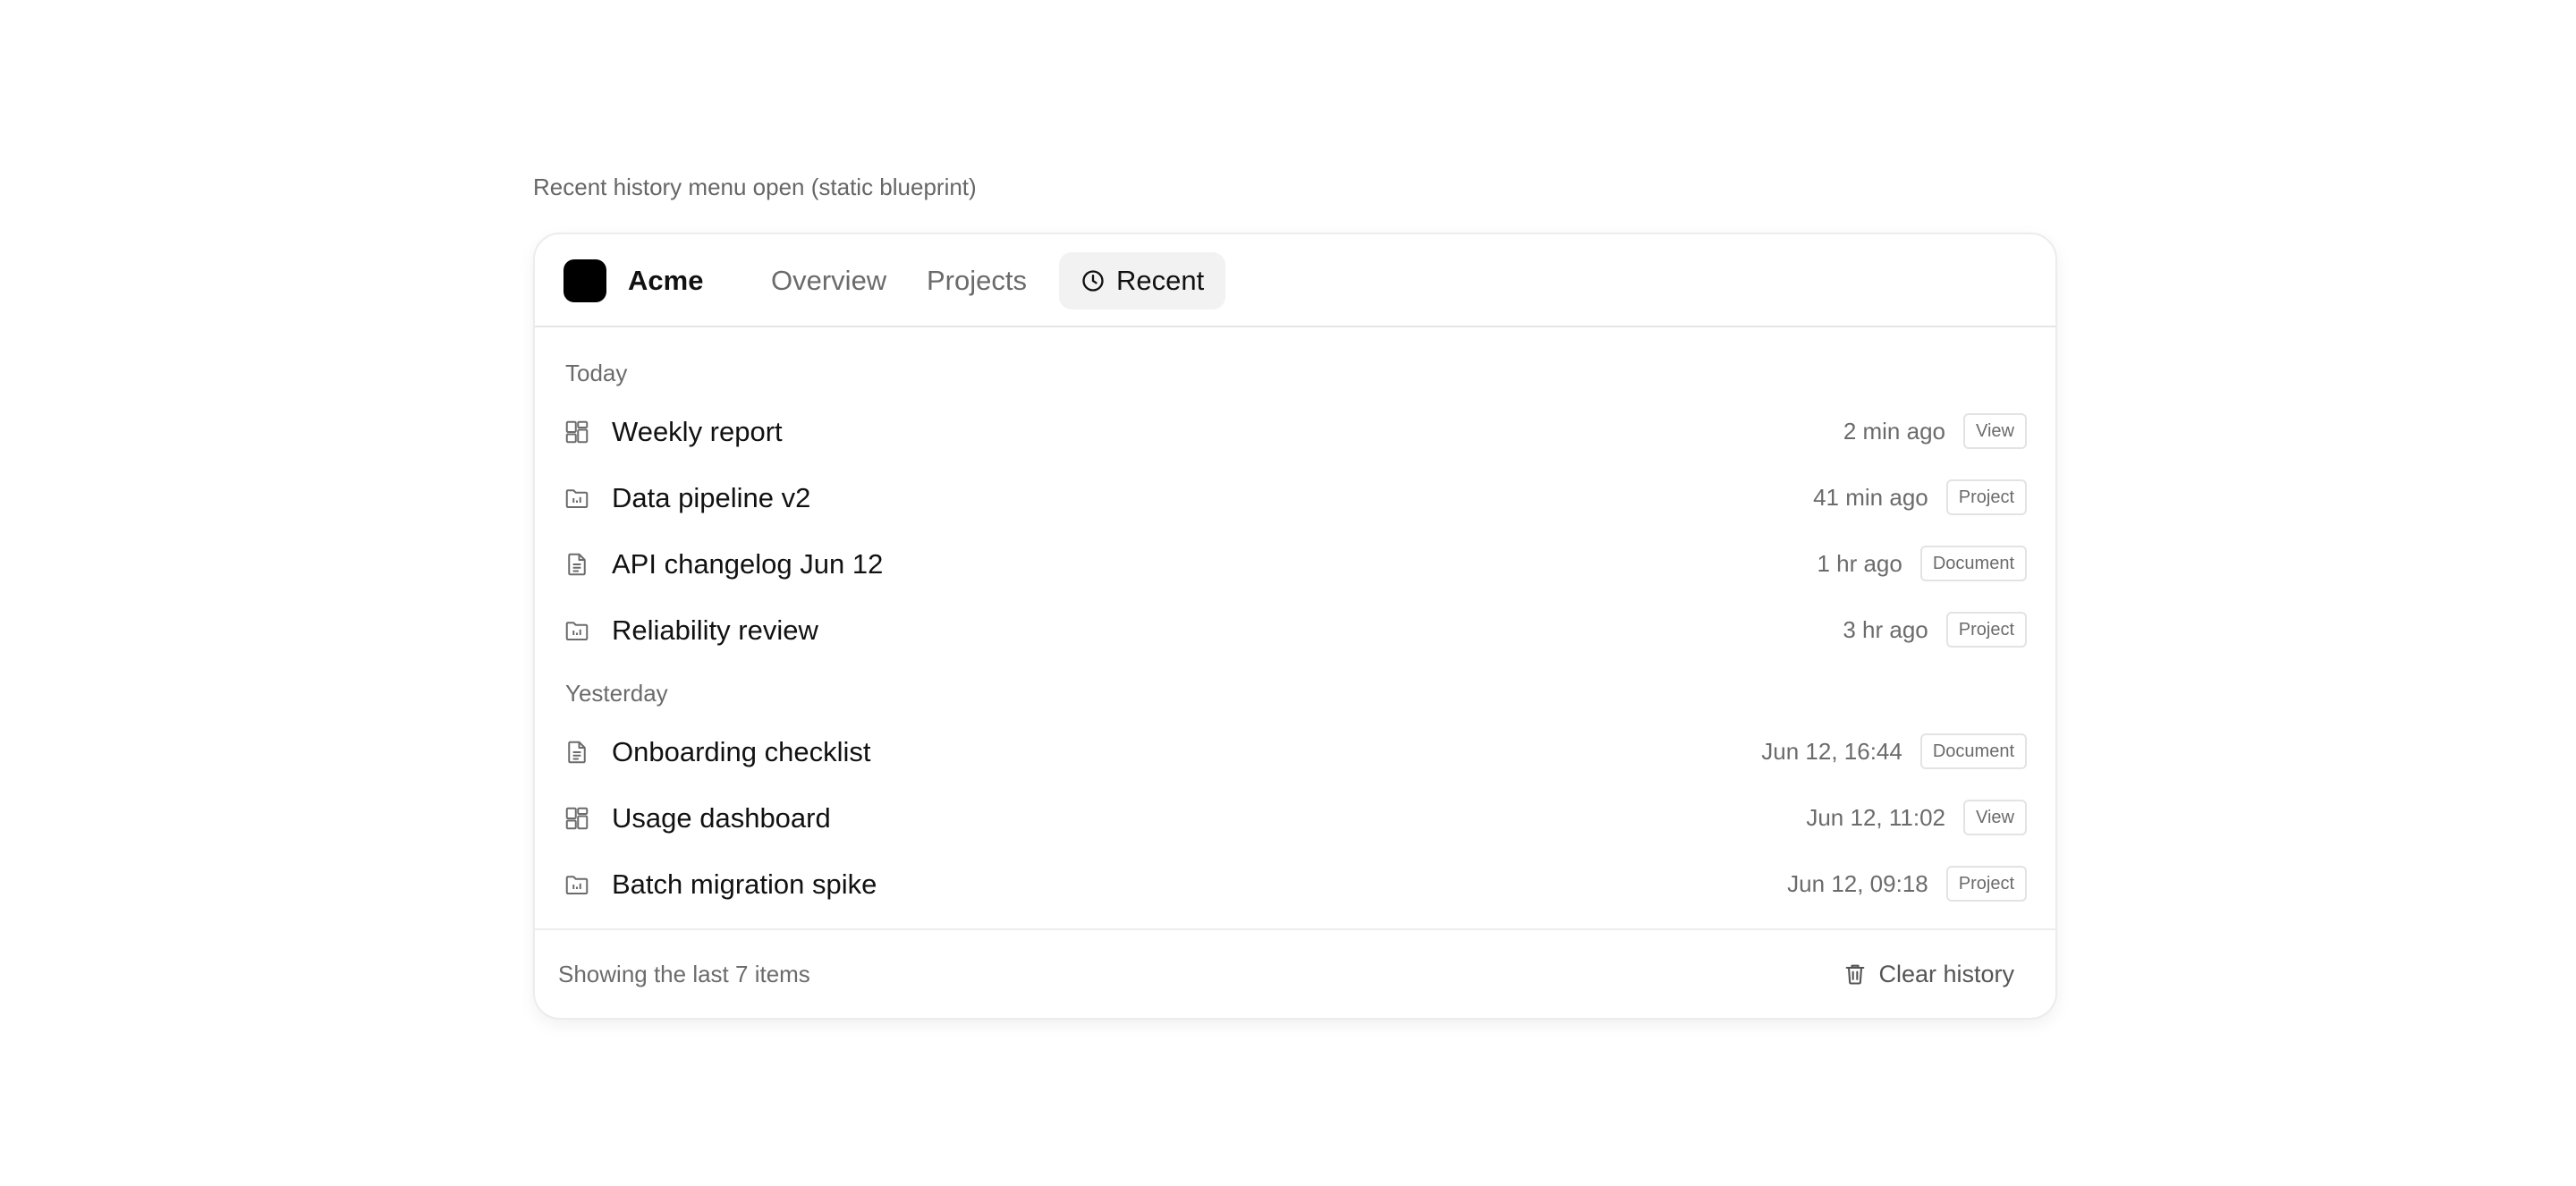 The height and width of the screenshot is (1186, 2576). Describe the element at coordinates (1160, 280) in the screenshot. I see `tab-label: Recent` at that location.